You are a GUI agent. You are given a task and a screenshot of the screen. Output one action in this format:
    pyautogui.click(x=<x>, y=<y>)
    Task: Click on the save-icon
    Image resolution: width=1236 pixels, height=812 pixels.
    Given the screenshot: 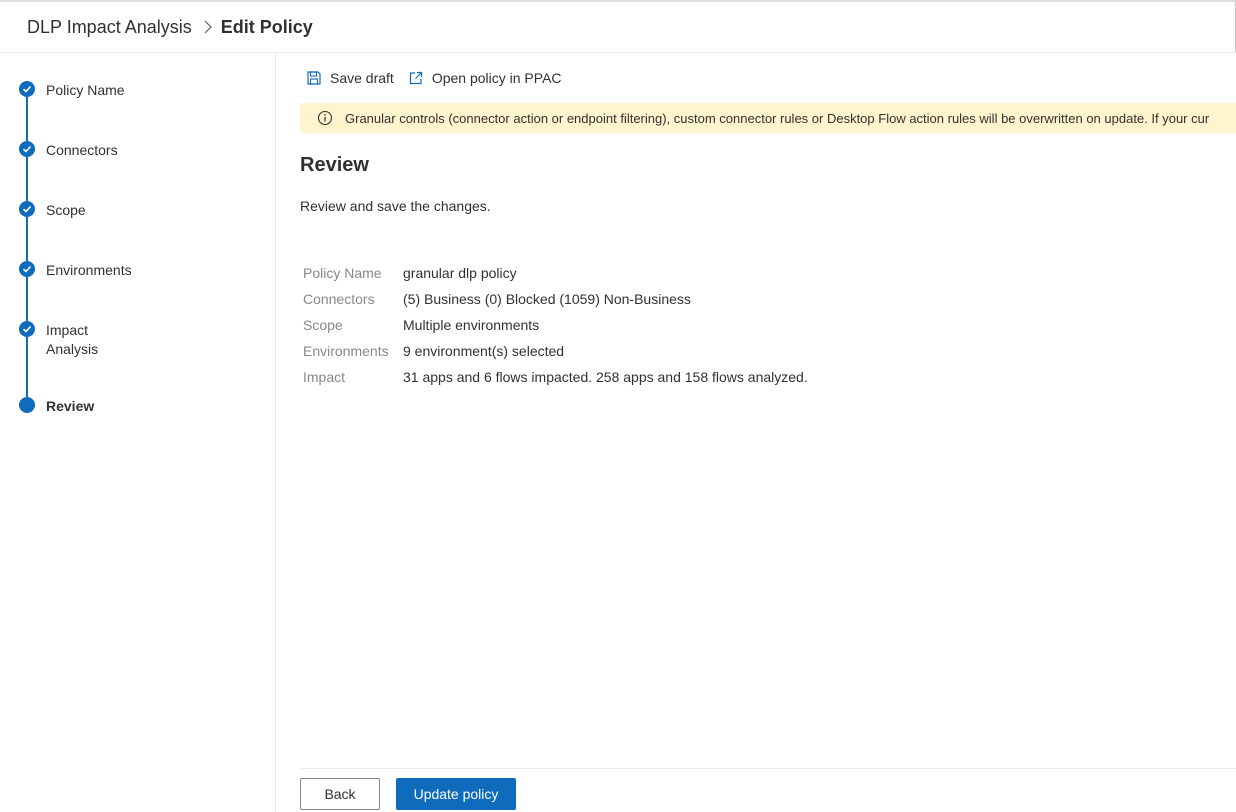 What is the action you would take?
    pyautogui.click(x=314, y=78)
    